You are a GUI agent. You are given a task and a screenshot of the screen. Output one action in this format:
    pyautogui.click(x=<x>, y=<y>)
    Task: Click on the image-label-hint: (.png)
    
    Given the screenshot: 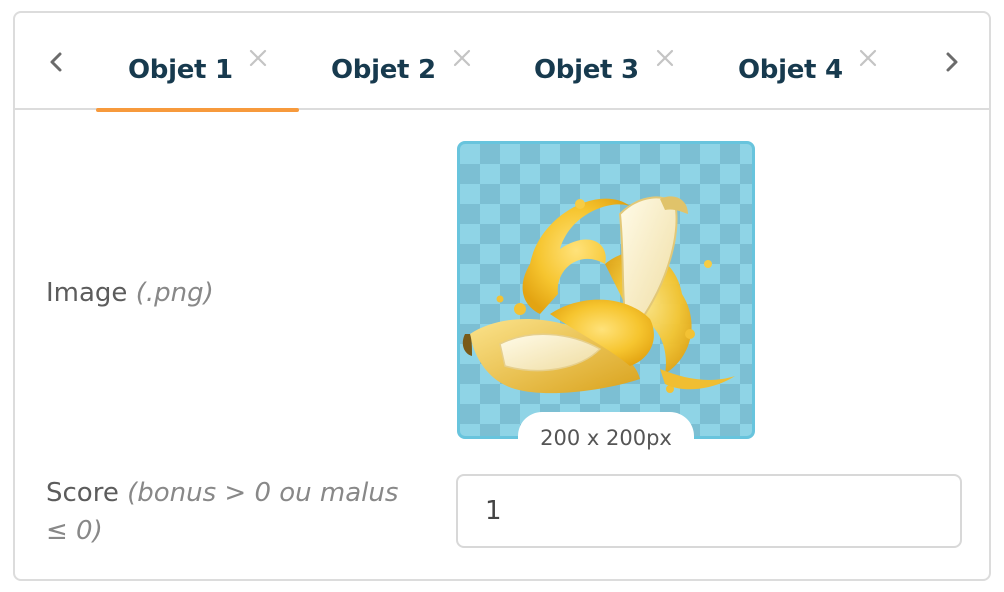 What is the action you would take?
    pyautogui.click(x=174, y=293)
    